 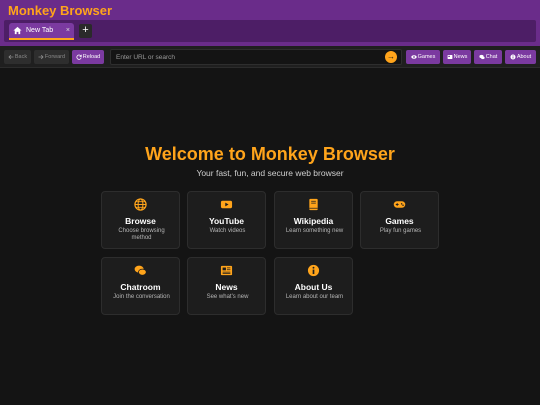 What do you see at coordinates (79, 57) in the screenshot?
I see `reload-icon` at bounding box center [79, 57].